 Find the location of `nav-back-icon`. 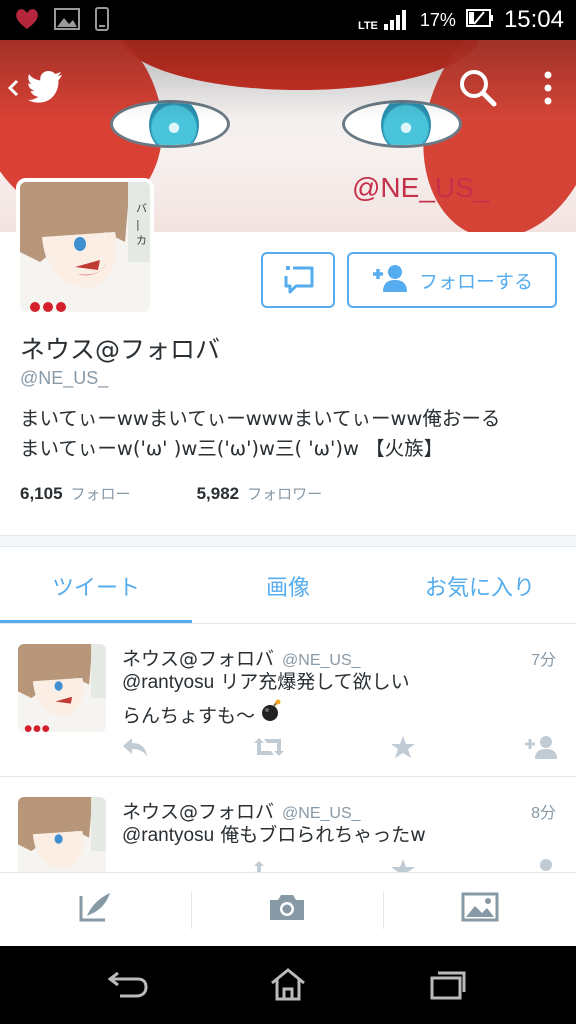

nav-back-icon is located at coordinates (128, 986).